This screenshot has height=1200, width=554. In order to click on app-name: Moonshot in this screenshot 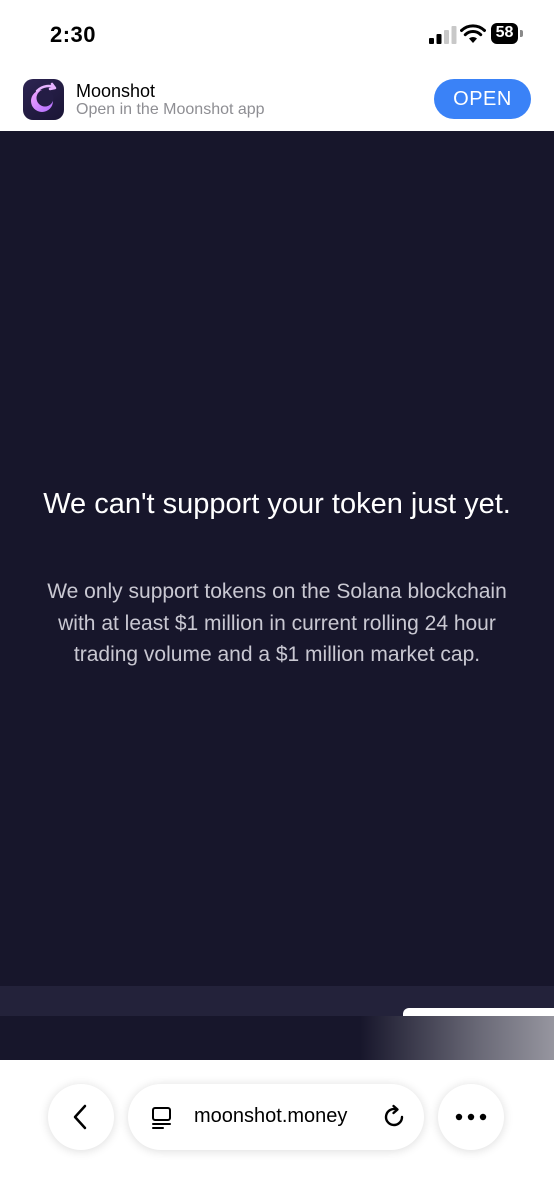, I will do `click(116, 91)`.